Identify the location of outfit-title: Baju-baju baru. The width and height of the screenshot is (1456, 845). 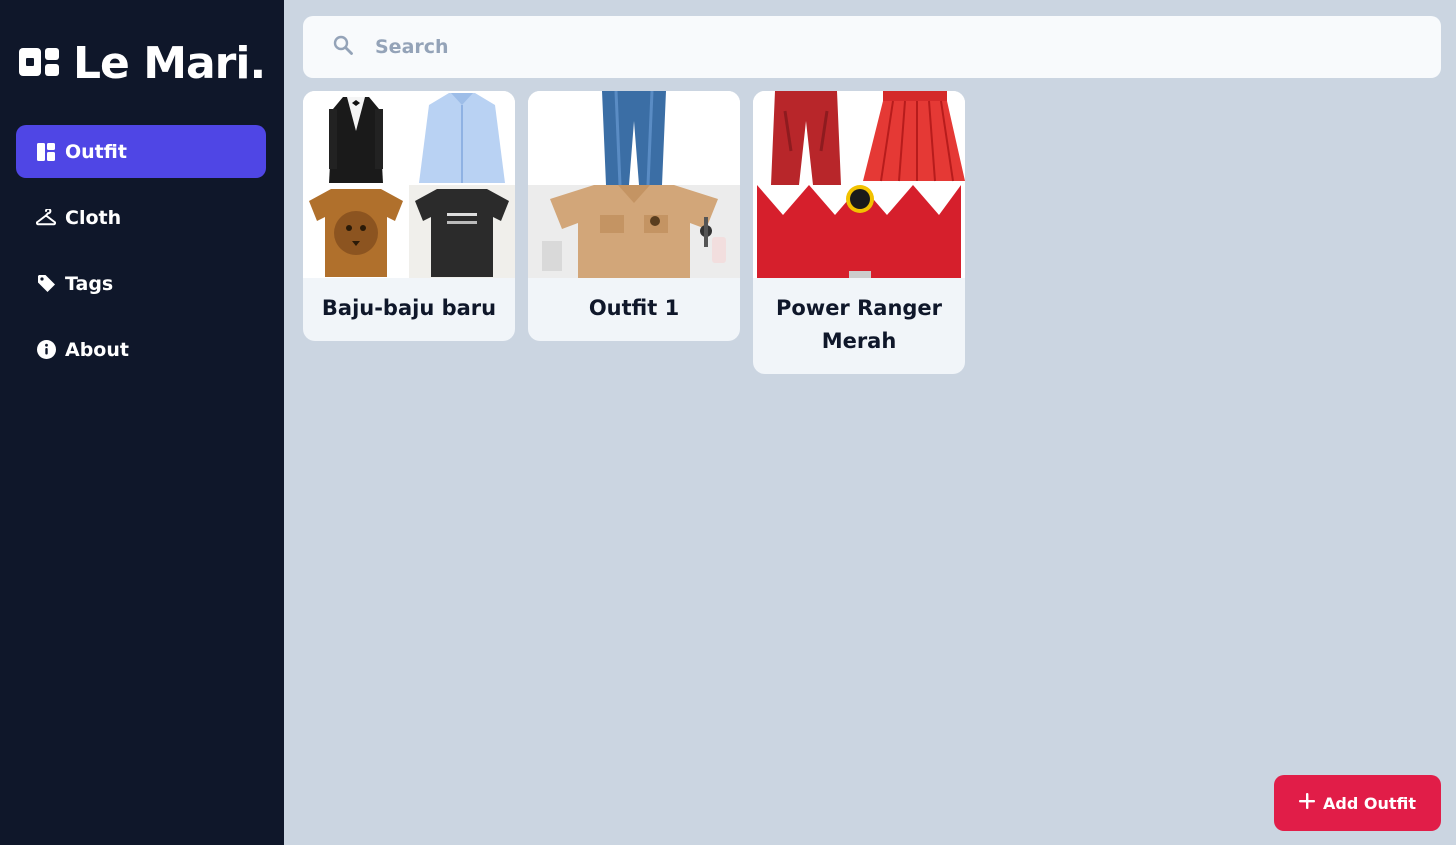
(409, 308).